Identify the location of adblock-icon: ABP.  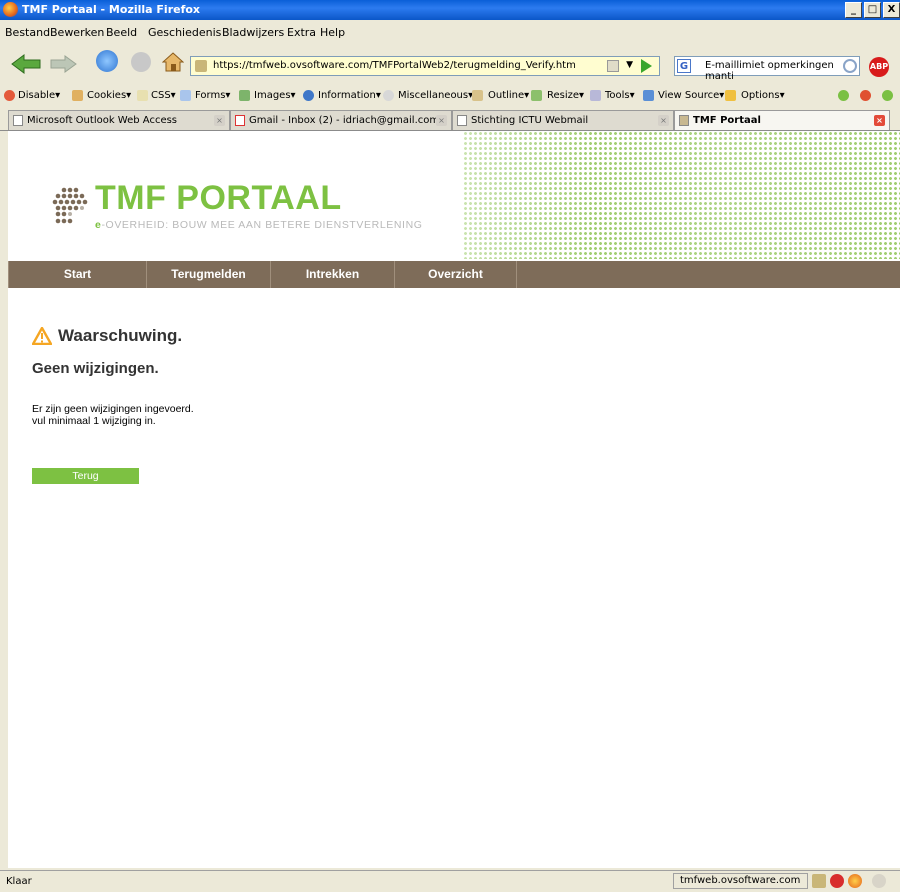
(879, 67).